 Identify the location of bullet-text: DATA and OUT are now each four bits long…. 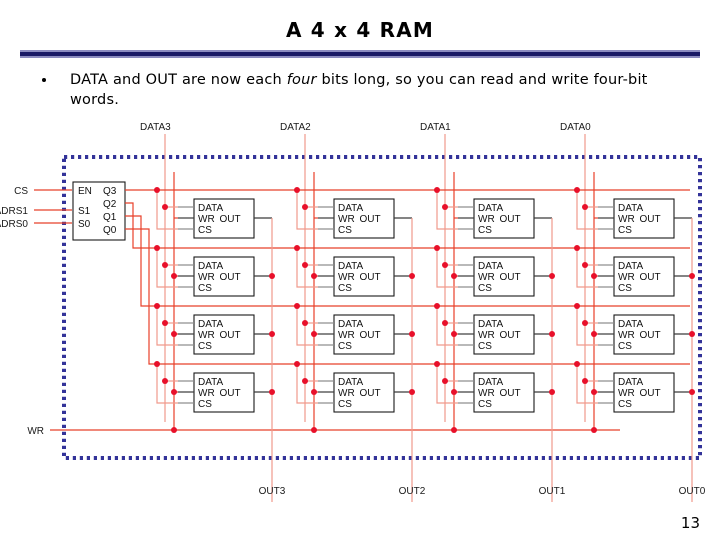
(380, 90).